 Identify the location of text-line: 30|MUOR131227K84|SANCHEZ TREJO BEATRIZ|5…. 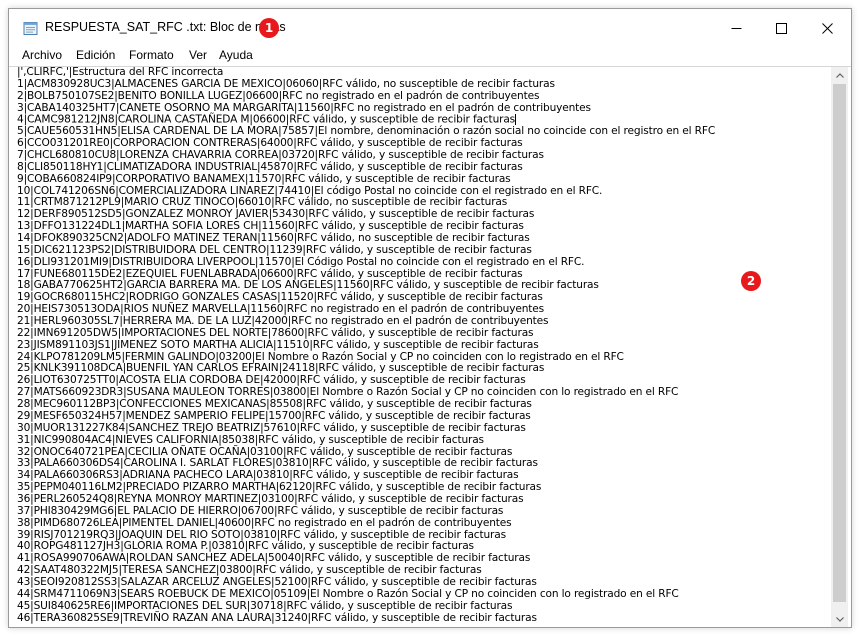
(271, 427).